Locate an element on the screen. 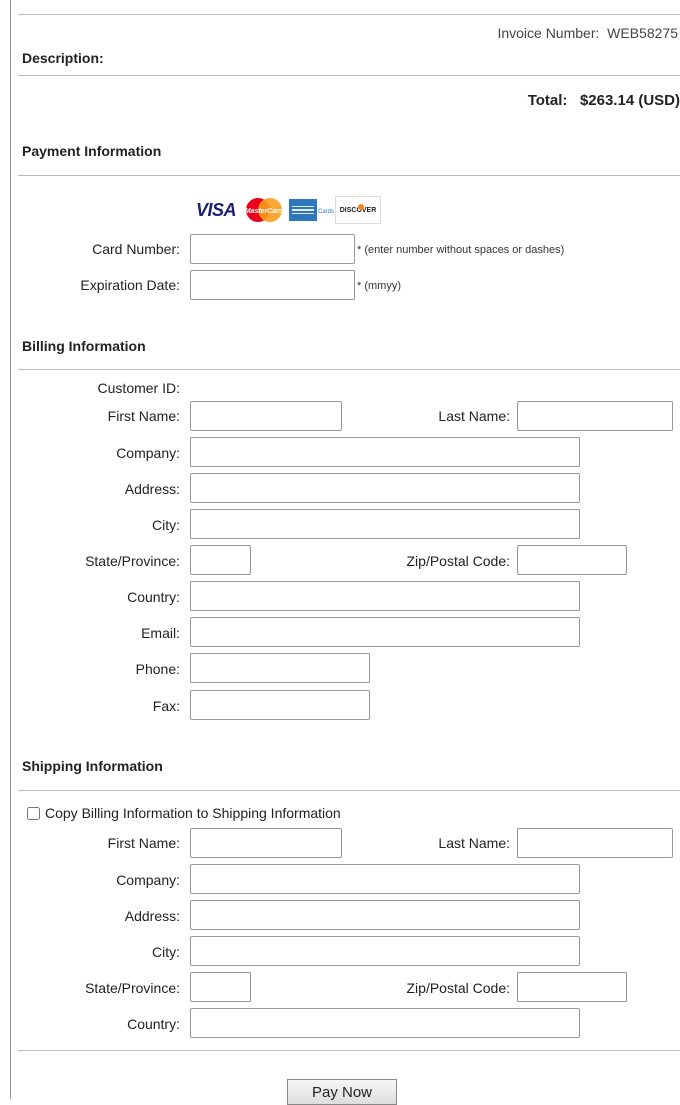 This screenshot has height=1105, width=680. shipping-first-name-input is located at coordinates (266, 843).